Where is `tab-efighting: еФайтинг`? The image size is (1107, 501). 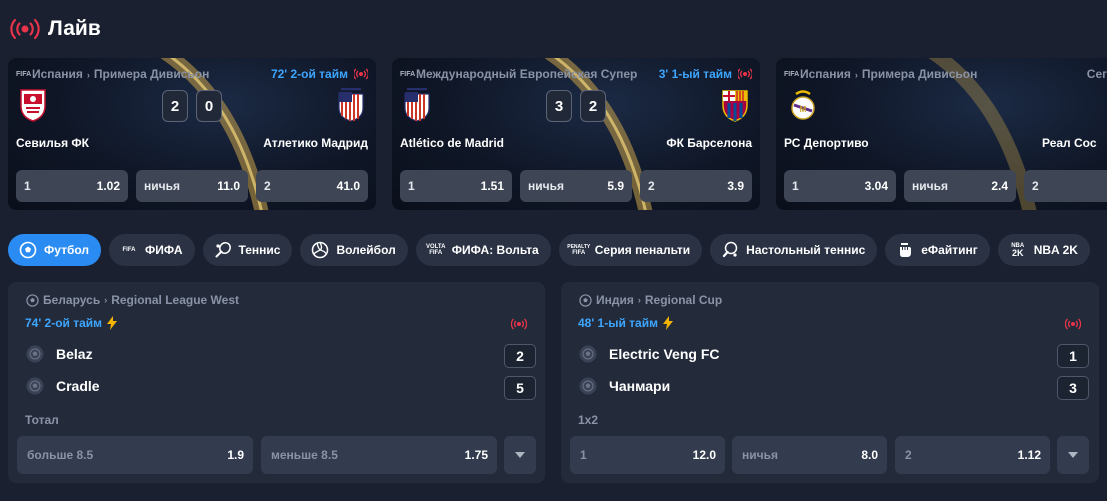
tab-efighting: еФайтинг is located at coordinates (937, 250).